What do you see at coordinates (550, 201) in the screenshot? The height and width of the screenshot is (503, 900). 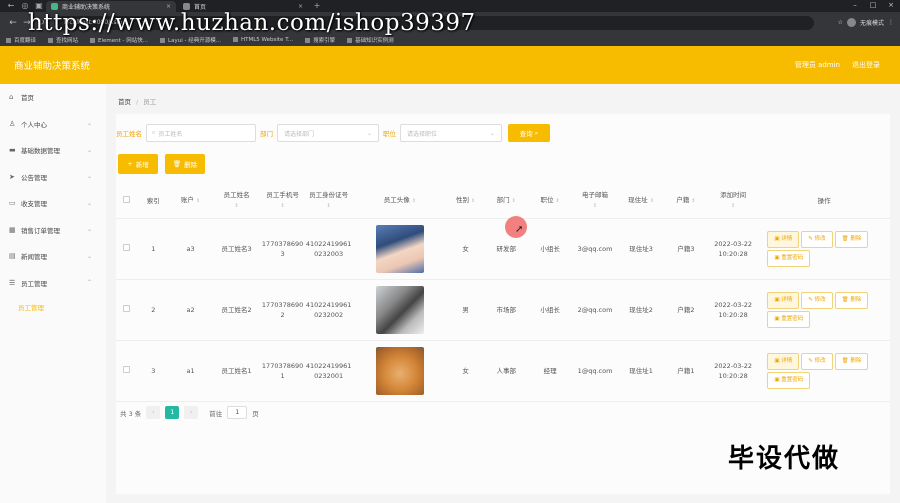 I see `col-header: 职位 ⇕` at bounding box center [550, 201].